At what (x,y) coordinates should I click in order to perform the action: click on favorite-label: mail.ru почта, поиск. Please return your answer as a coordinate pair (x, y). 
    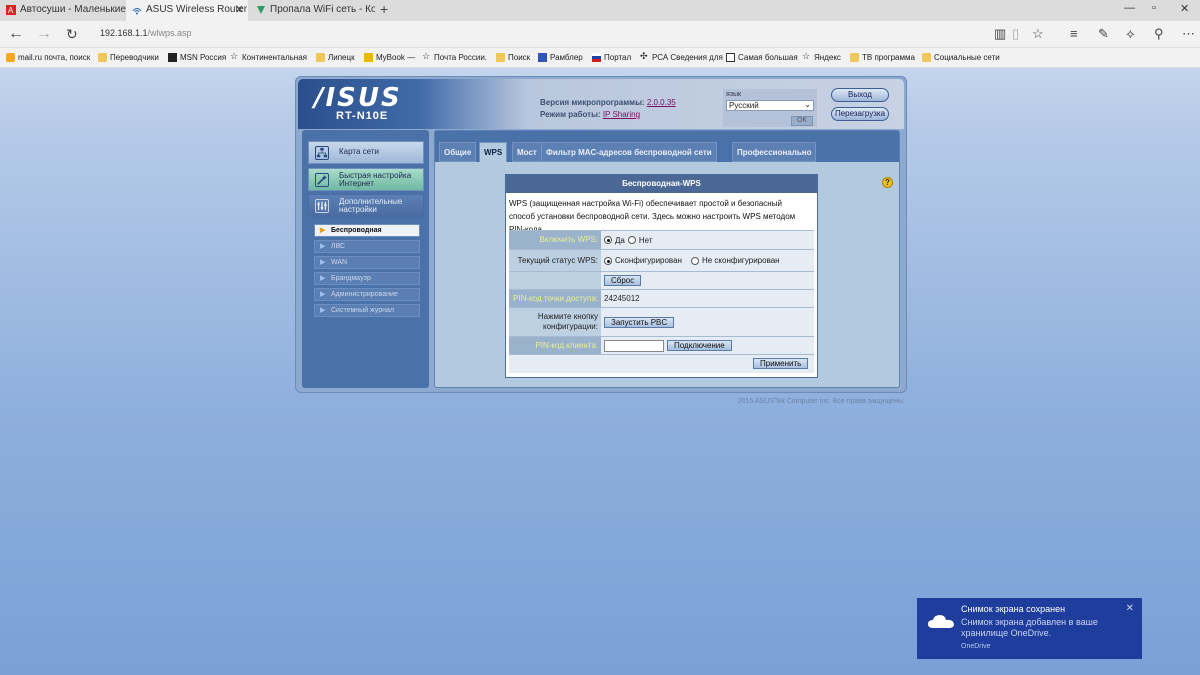
    Looking at the image, I should click on (54, 57).